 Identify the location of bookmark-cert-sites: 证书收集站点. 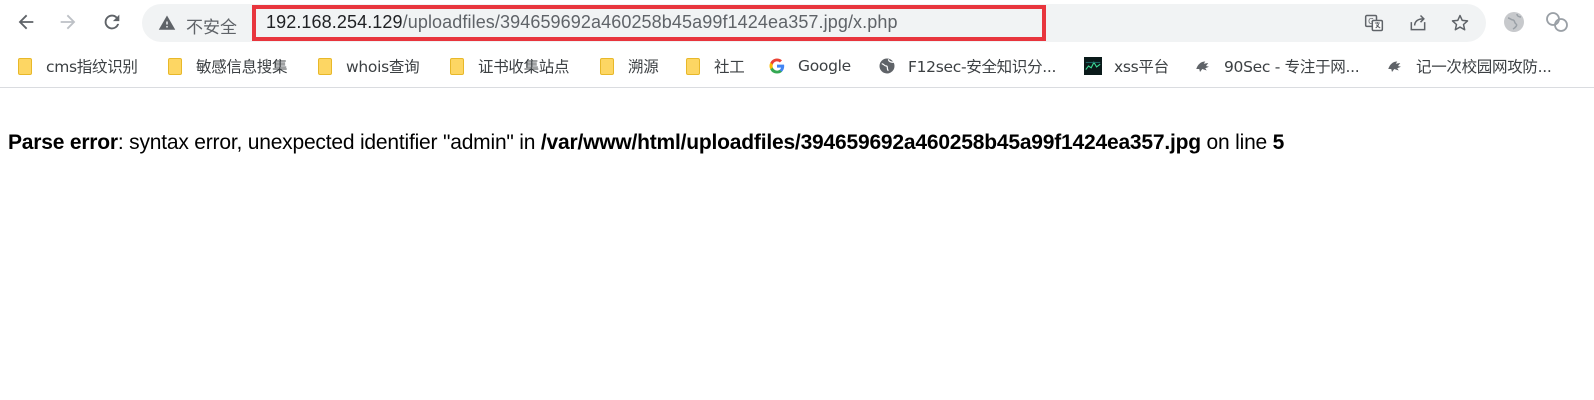
(509, 66).